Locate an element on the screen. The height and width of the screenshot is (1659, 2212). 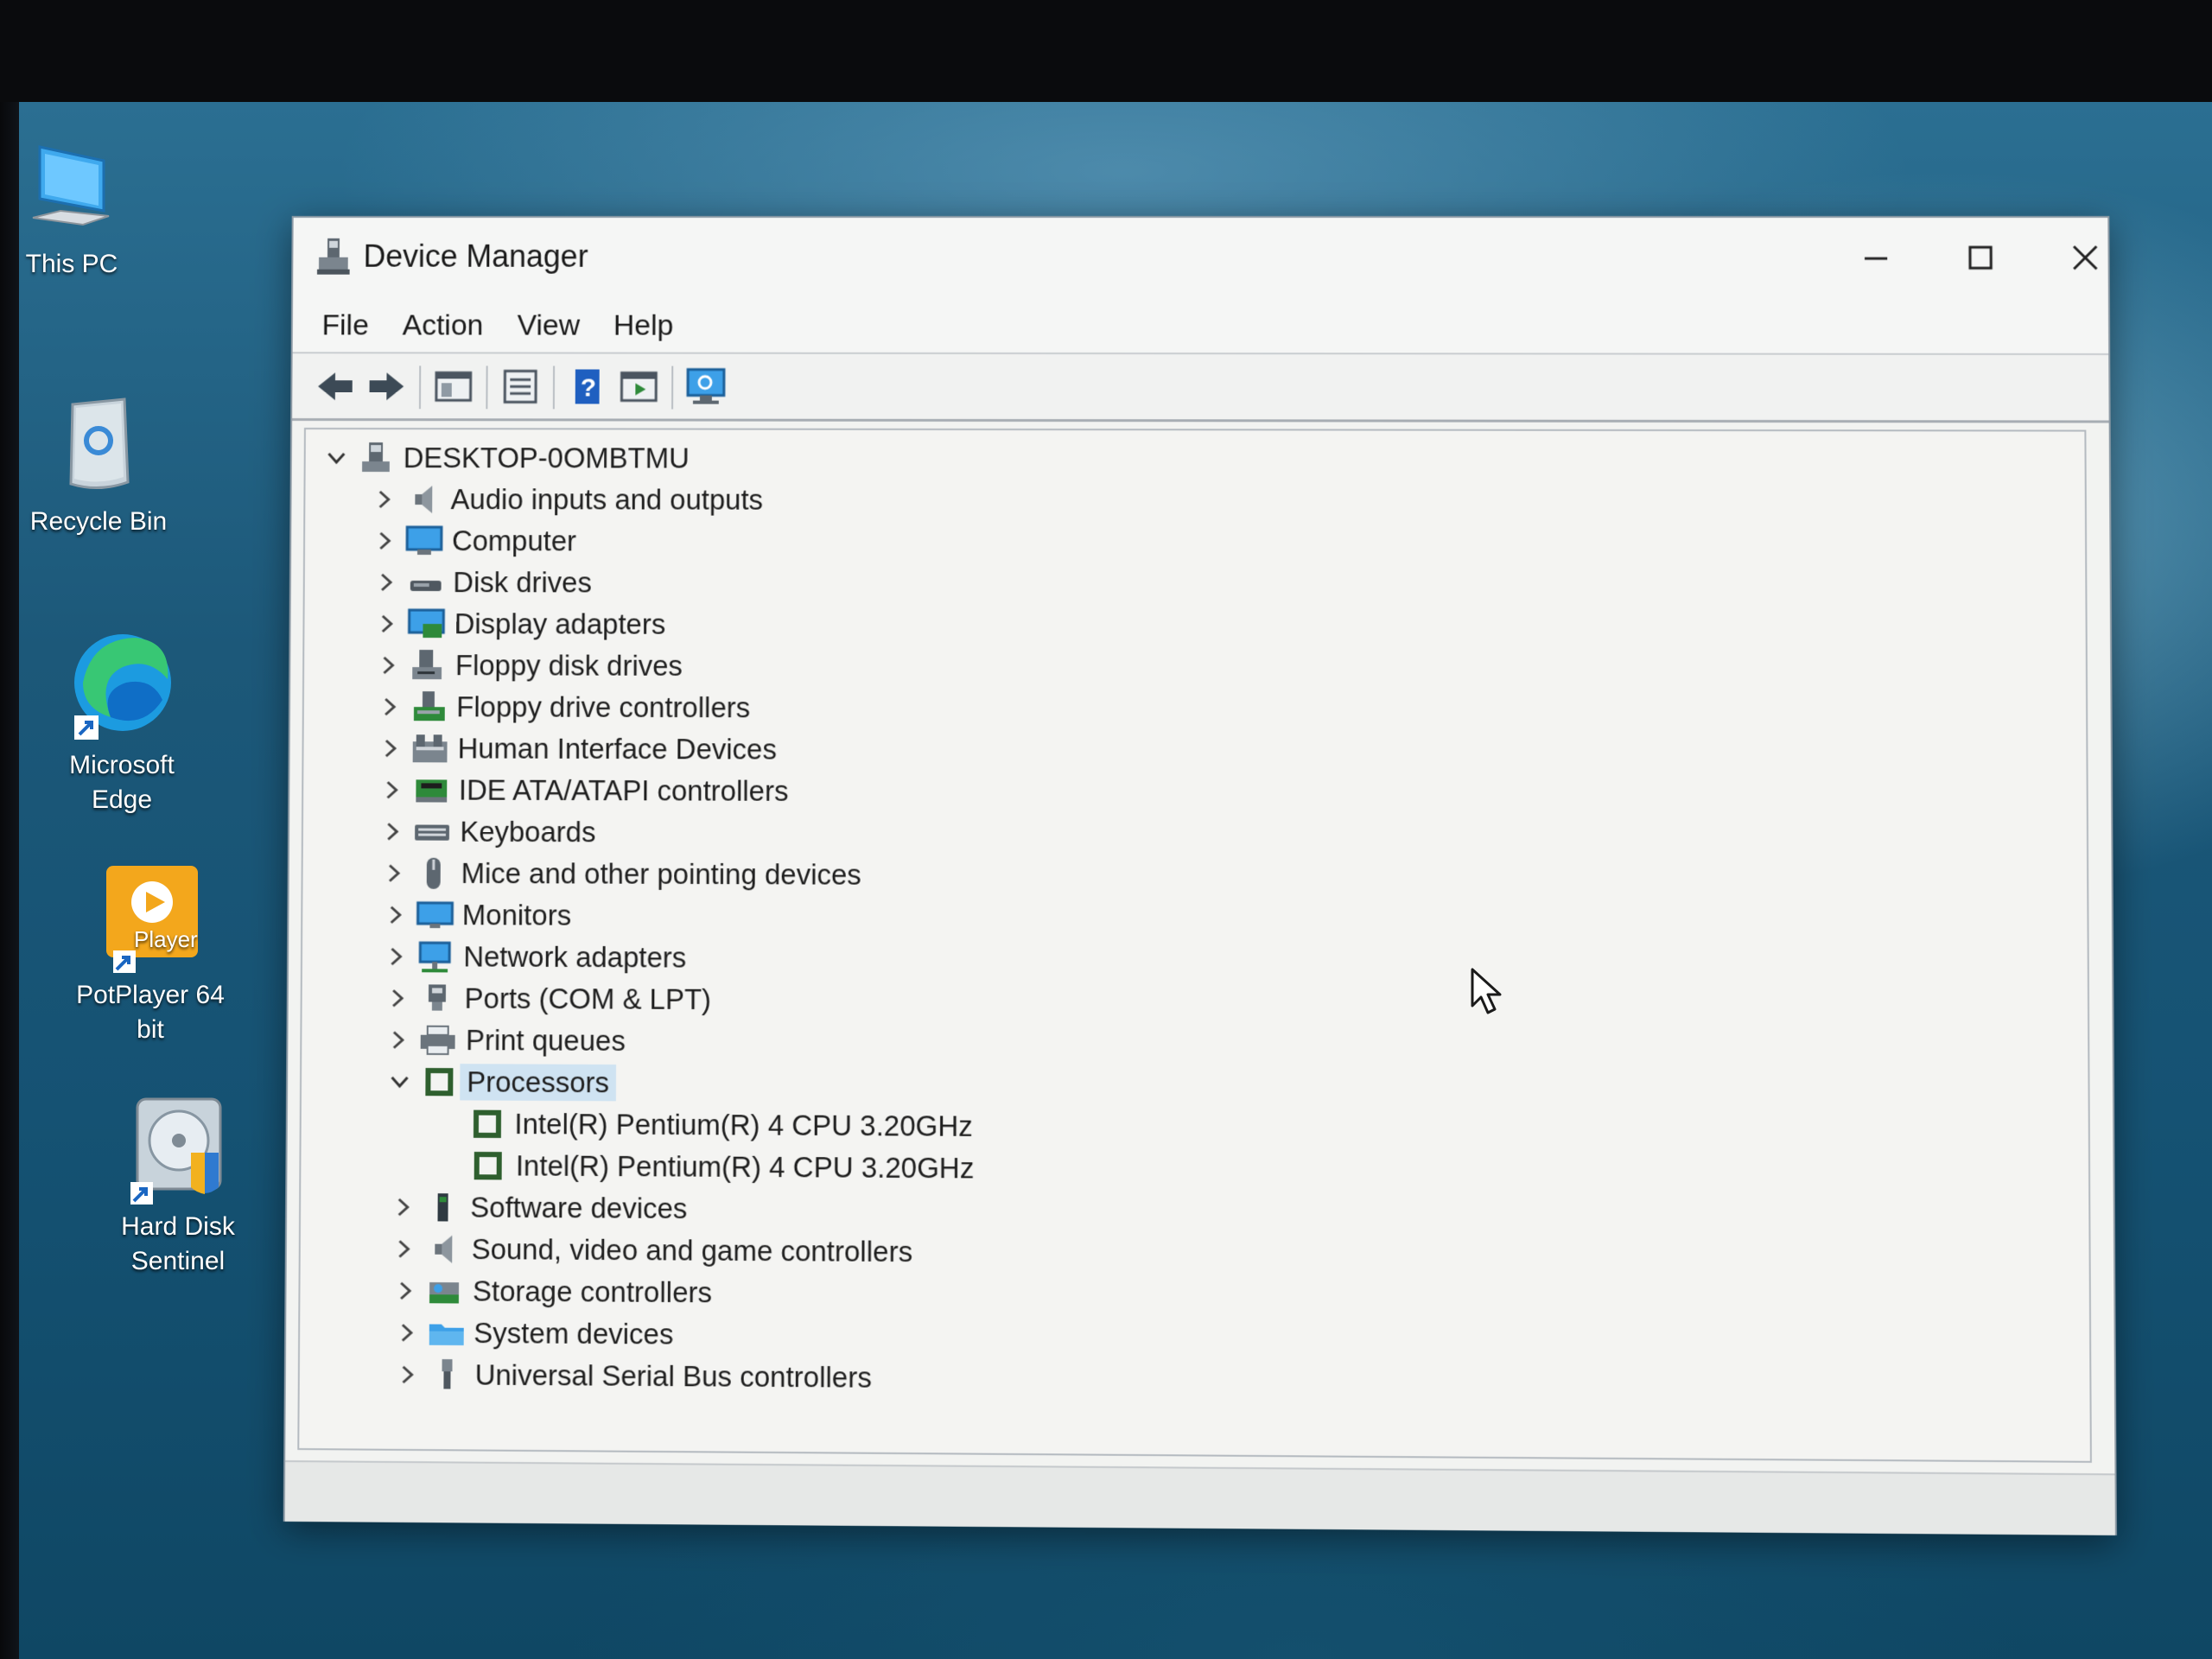
menu-bar: File Action View Help is located at coordinates (1200, 327).